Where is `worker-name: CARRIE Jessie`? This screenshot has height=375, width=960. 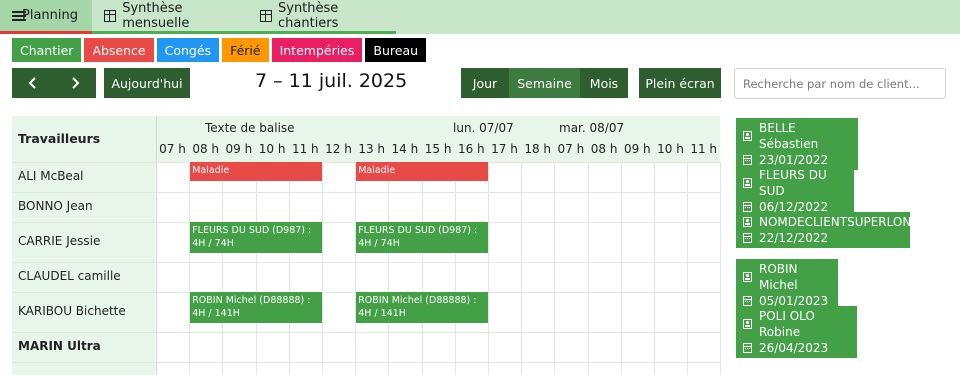 worker-name: CARRIE Jessie is located at coordinates (59, 241).